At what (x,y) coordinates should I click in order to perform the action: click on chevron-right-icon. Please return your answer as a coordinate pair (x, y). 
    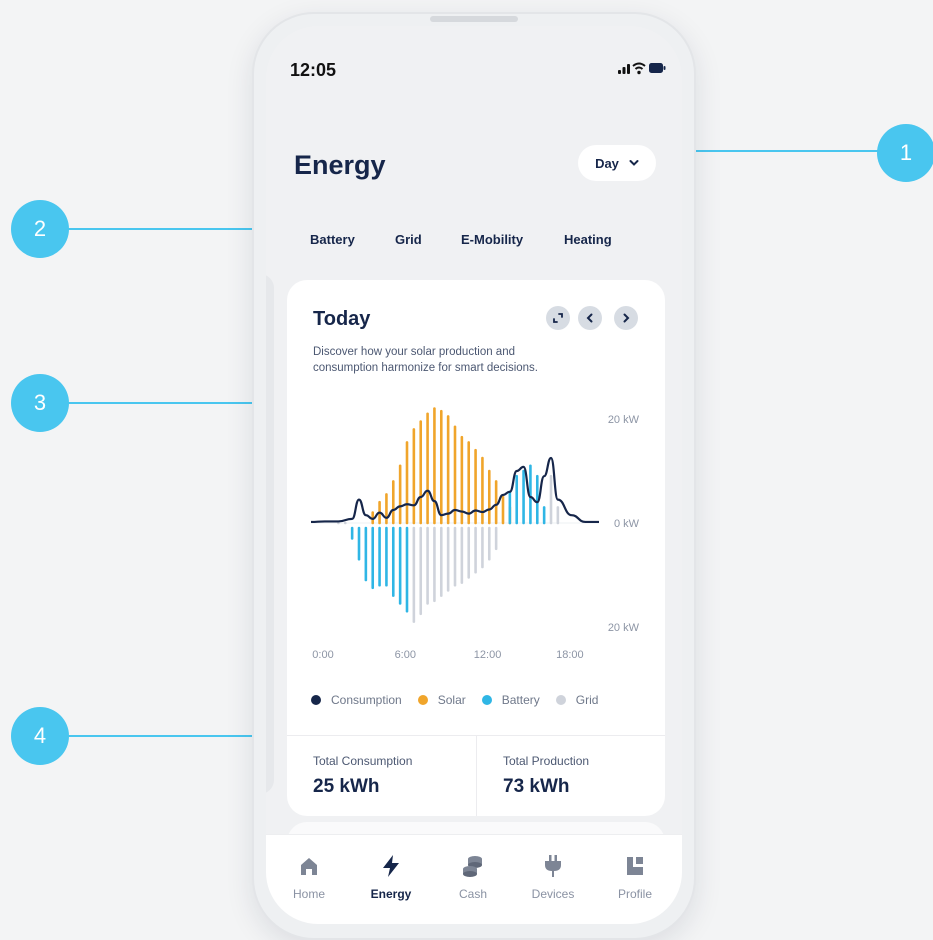
    Looking at the image, I should click on (626, 318).